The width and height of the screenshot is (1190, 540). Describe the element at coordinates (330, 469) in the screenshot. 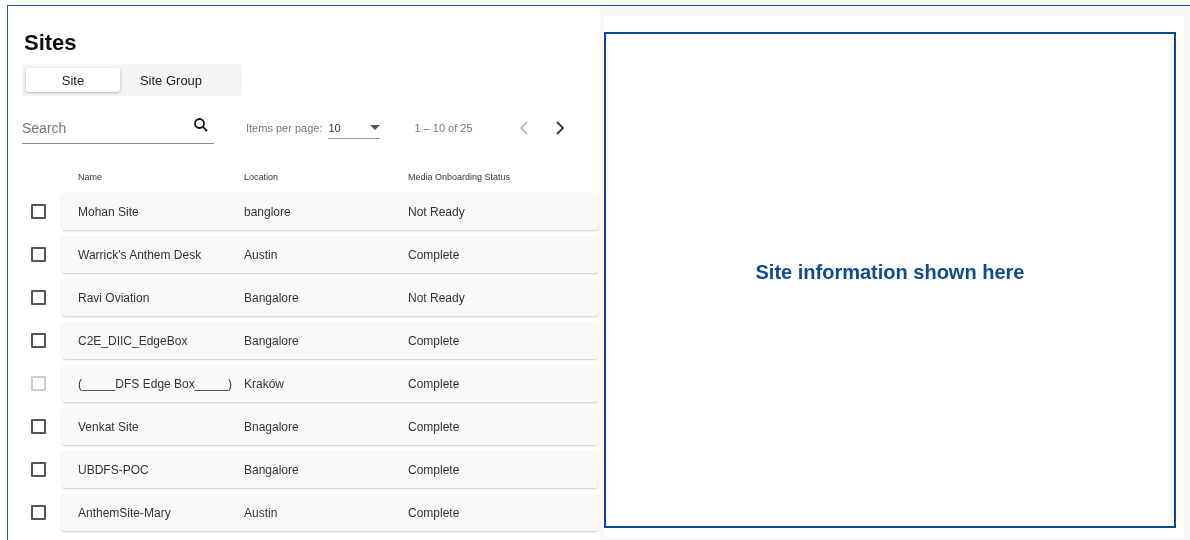

I see `table-row: UBDFS-POC Bangalore Complete` at that location.